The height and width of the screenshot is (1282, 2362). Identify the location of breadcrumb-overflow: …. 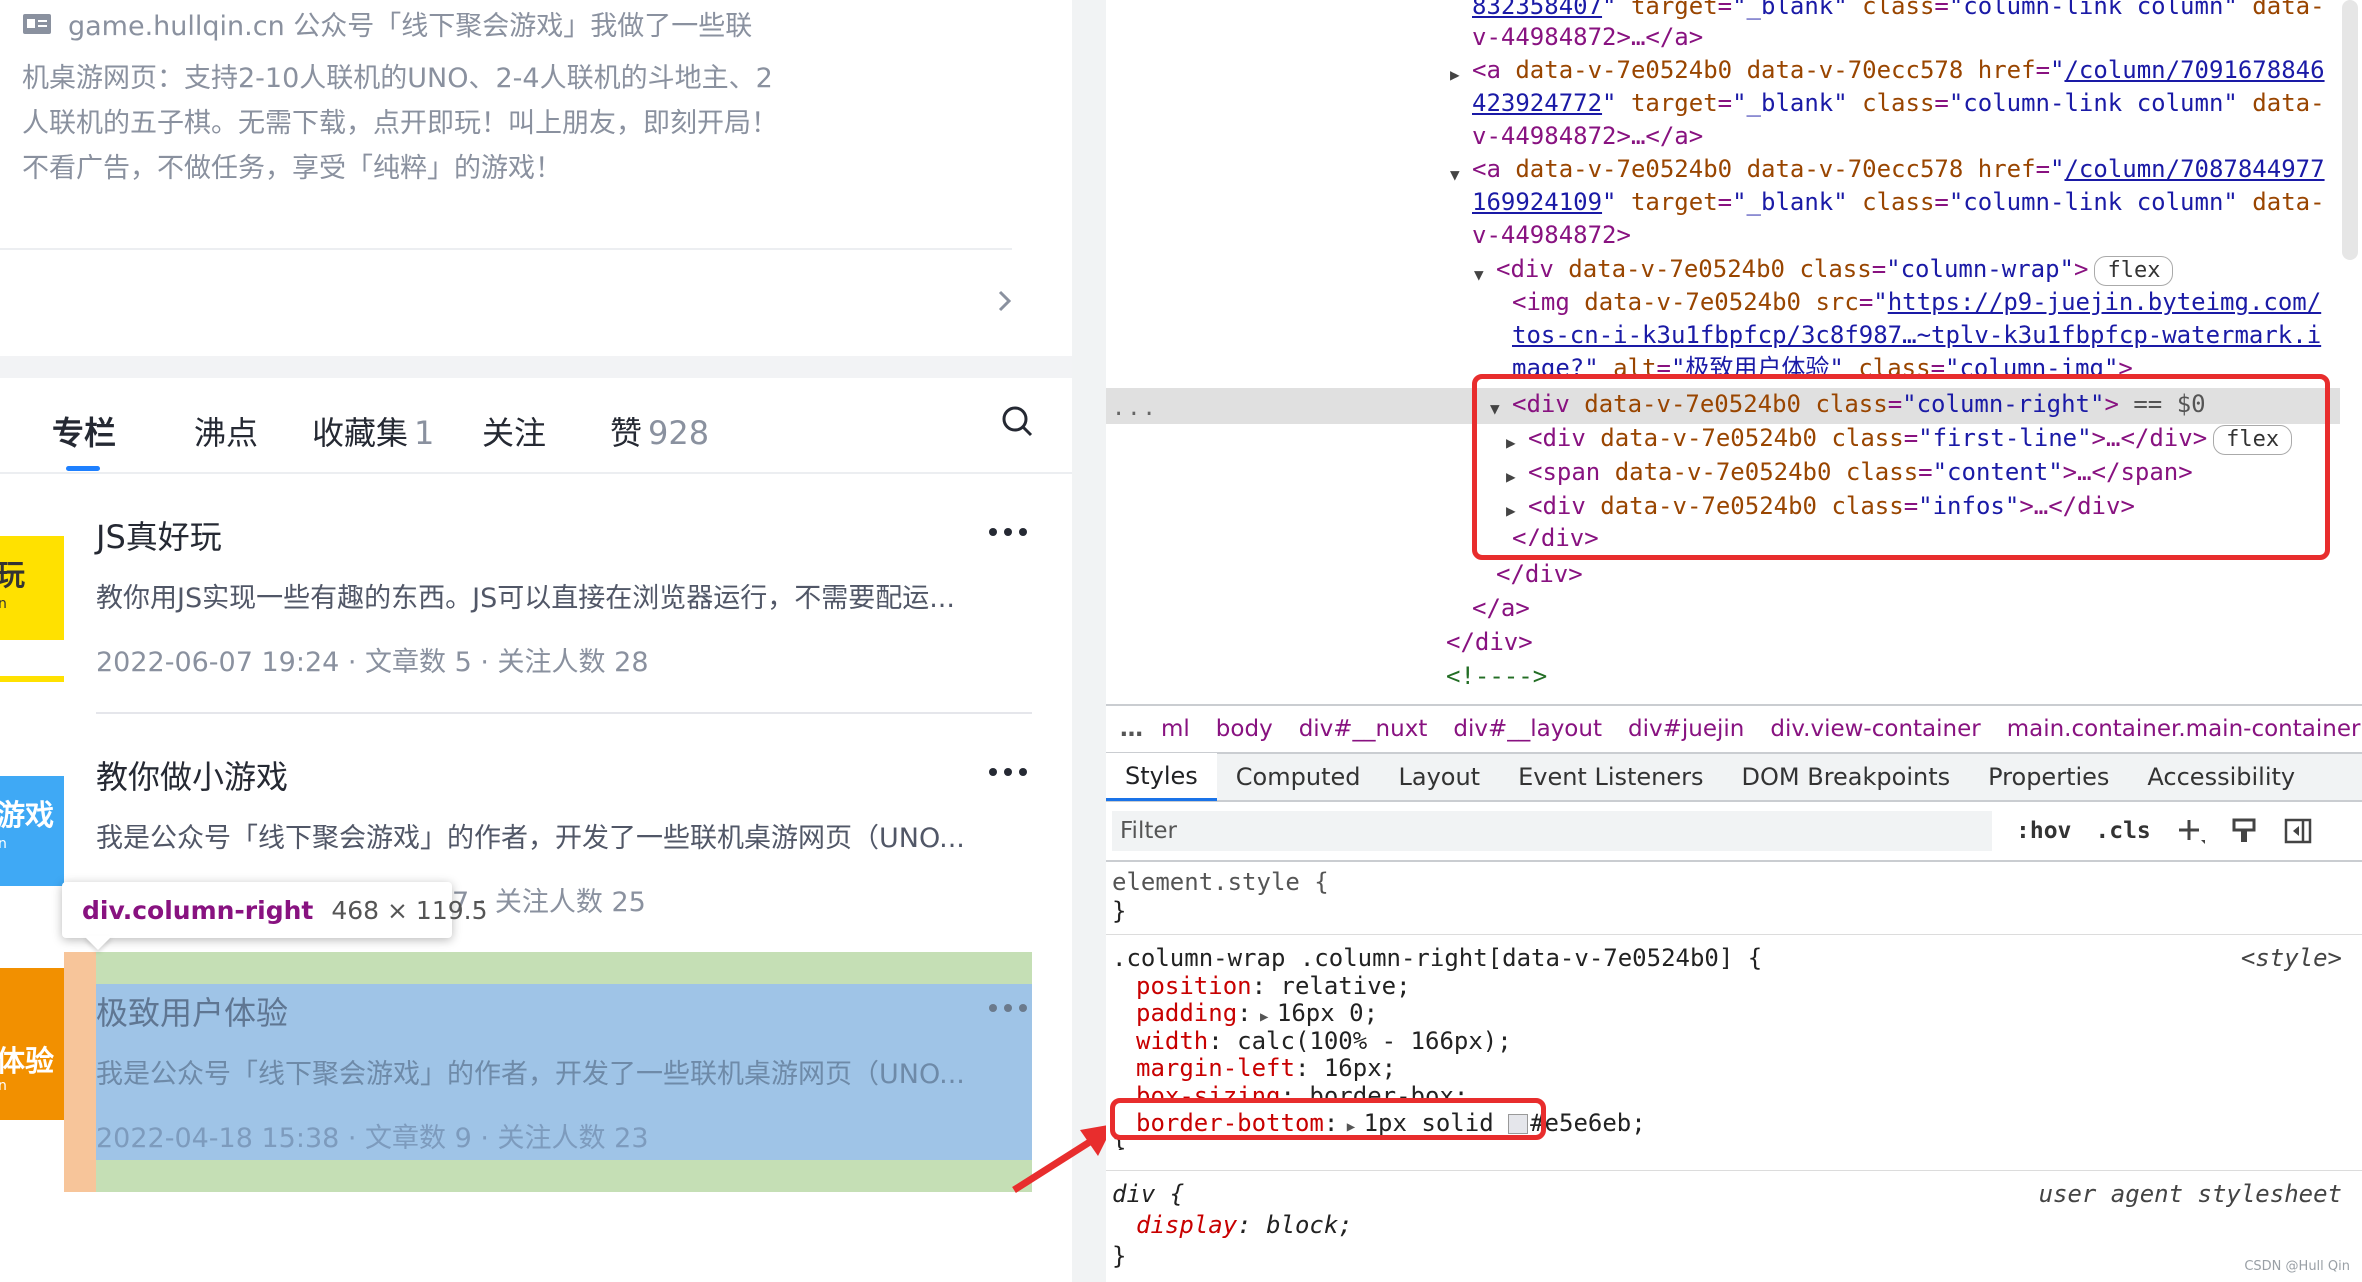
(1131, 729).